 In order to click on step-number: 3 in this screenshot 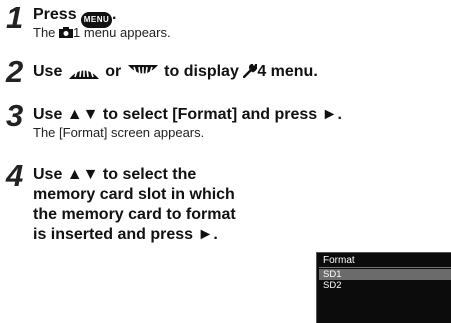, I will do `click(15, 115)`.